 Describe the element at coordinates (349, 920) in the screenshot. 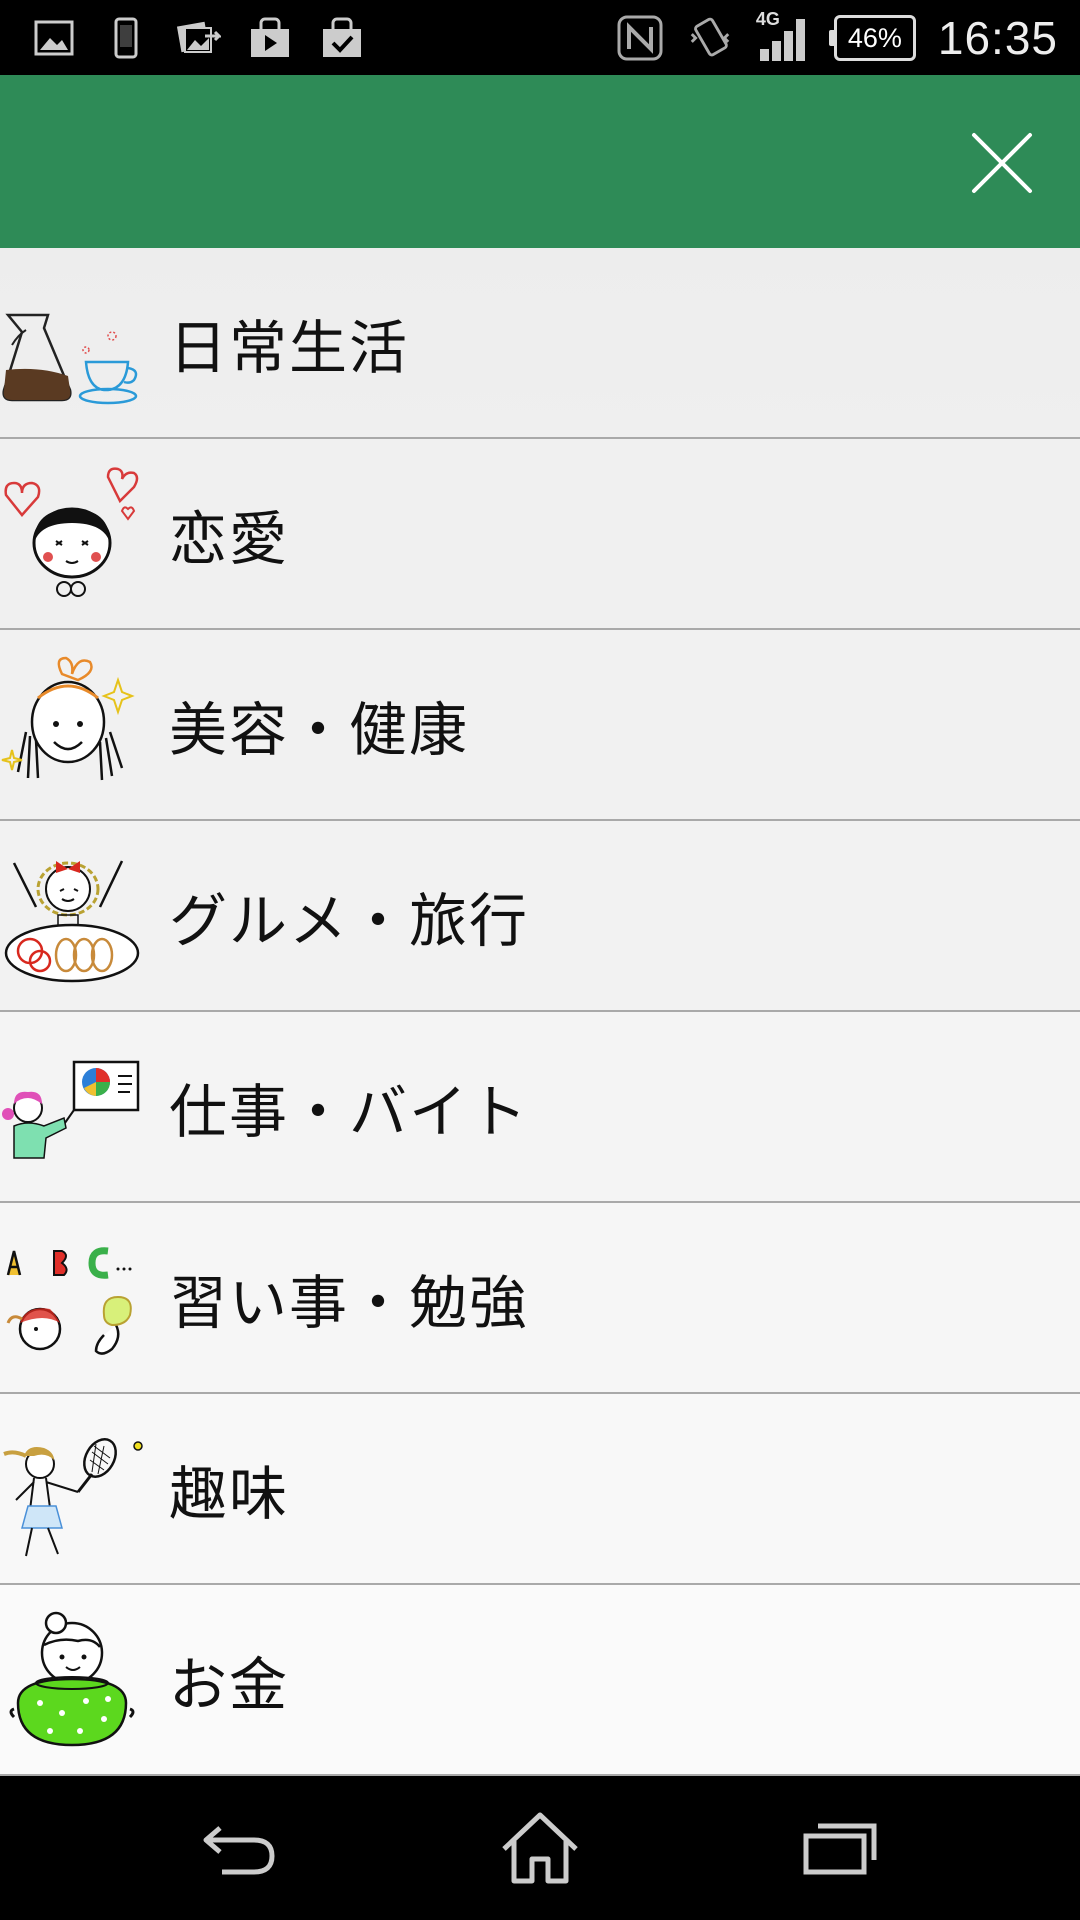

I see `category-label: グルメ・旅行` at that location.